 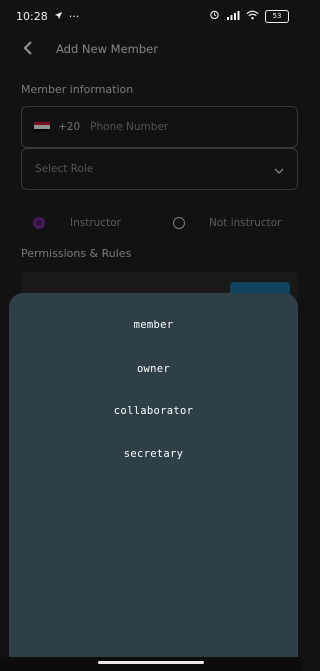 What do you see at coordinates (151, 224) in the screenshot?
I see `instructor-radio-group: Instructor Not instructor` at bounding box center [151, 224].